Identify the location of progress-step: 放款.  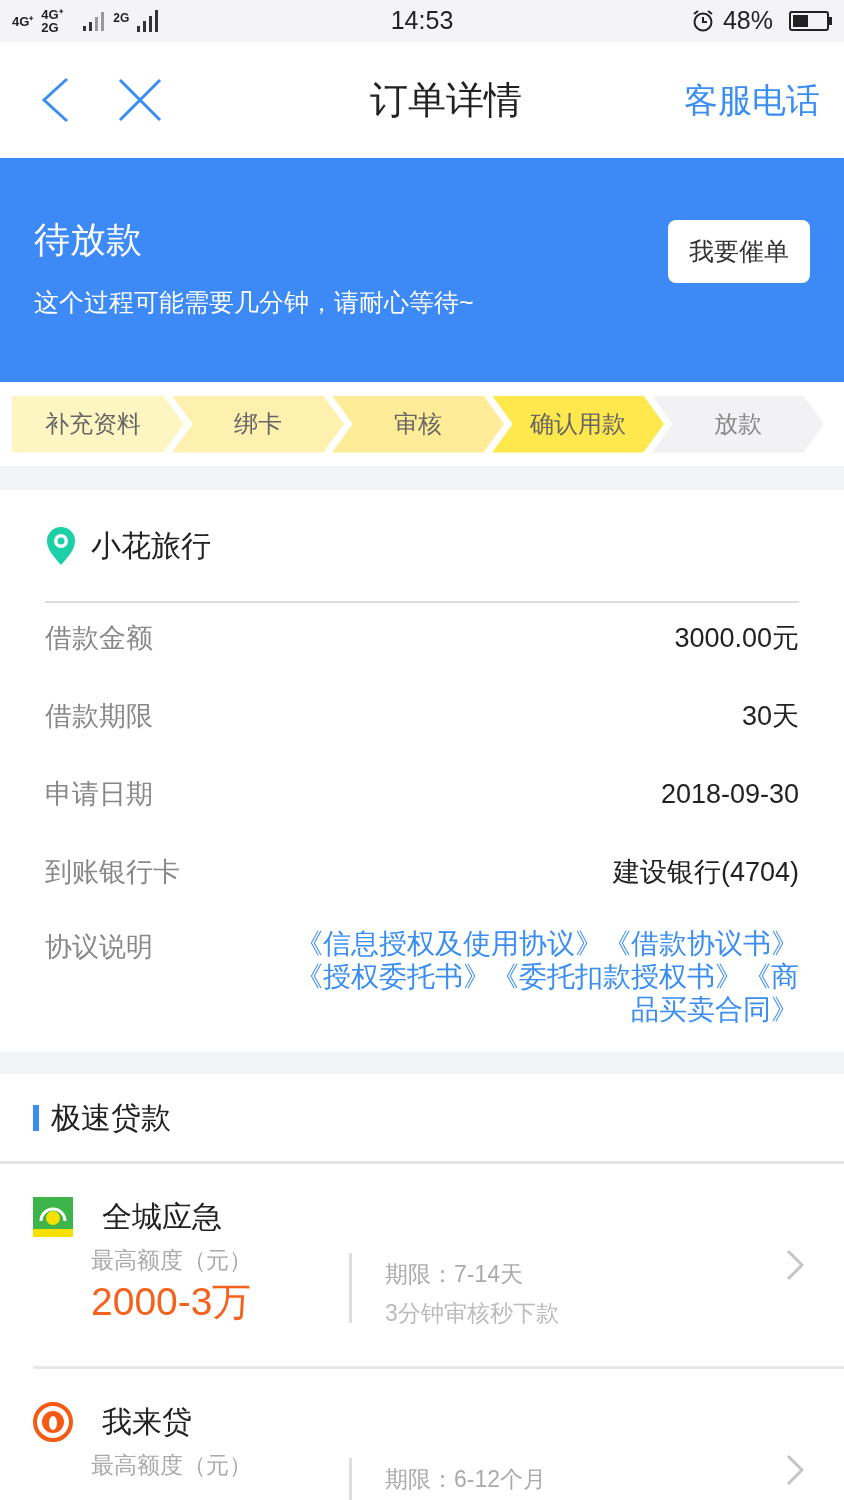
(738, 424).